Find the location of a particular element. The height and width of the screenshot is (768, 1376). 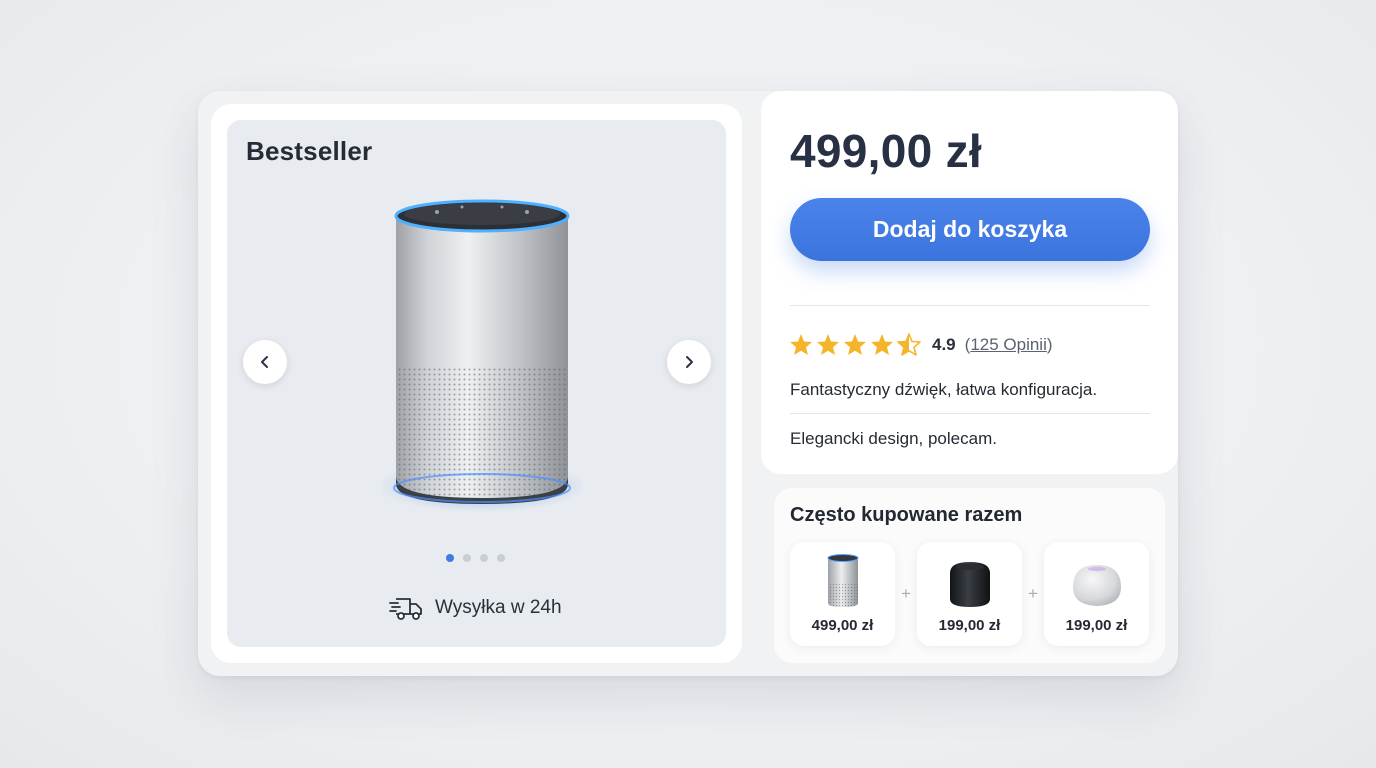

chevron-left-icon is located at coordinates (264, 362).